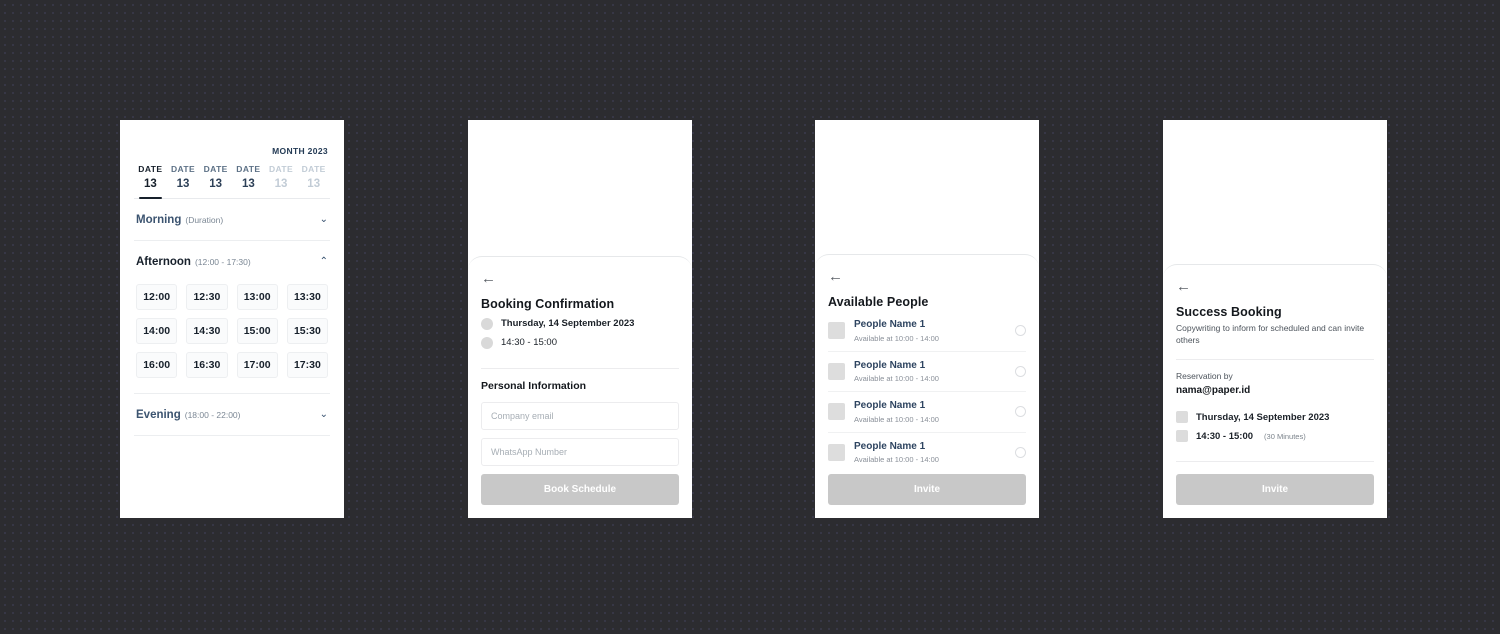 The width and height of the screenshot is (1500, 634). I want to click on personal-information-heading: Personal Information, so click(534, 386).